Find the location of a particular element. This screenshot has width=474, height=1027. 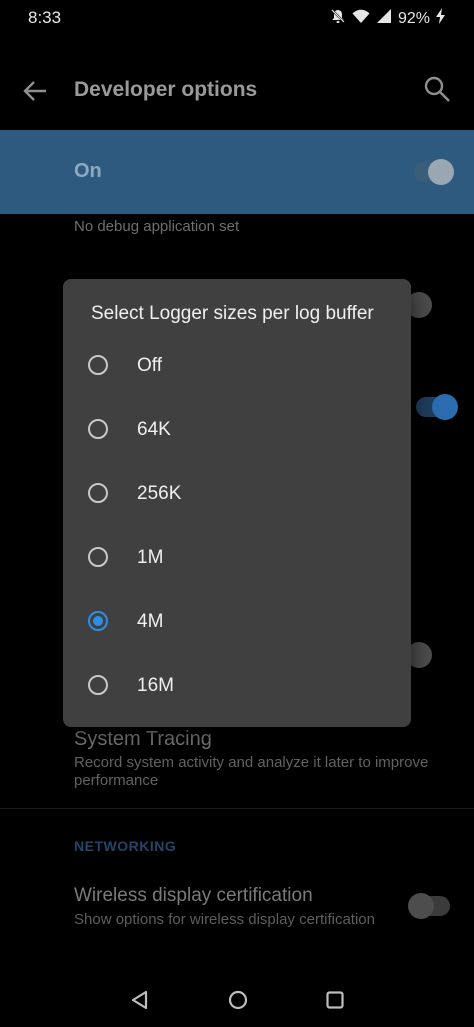

option-label: 16M is located at coordinates (155, 685).